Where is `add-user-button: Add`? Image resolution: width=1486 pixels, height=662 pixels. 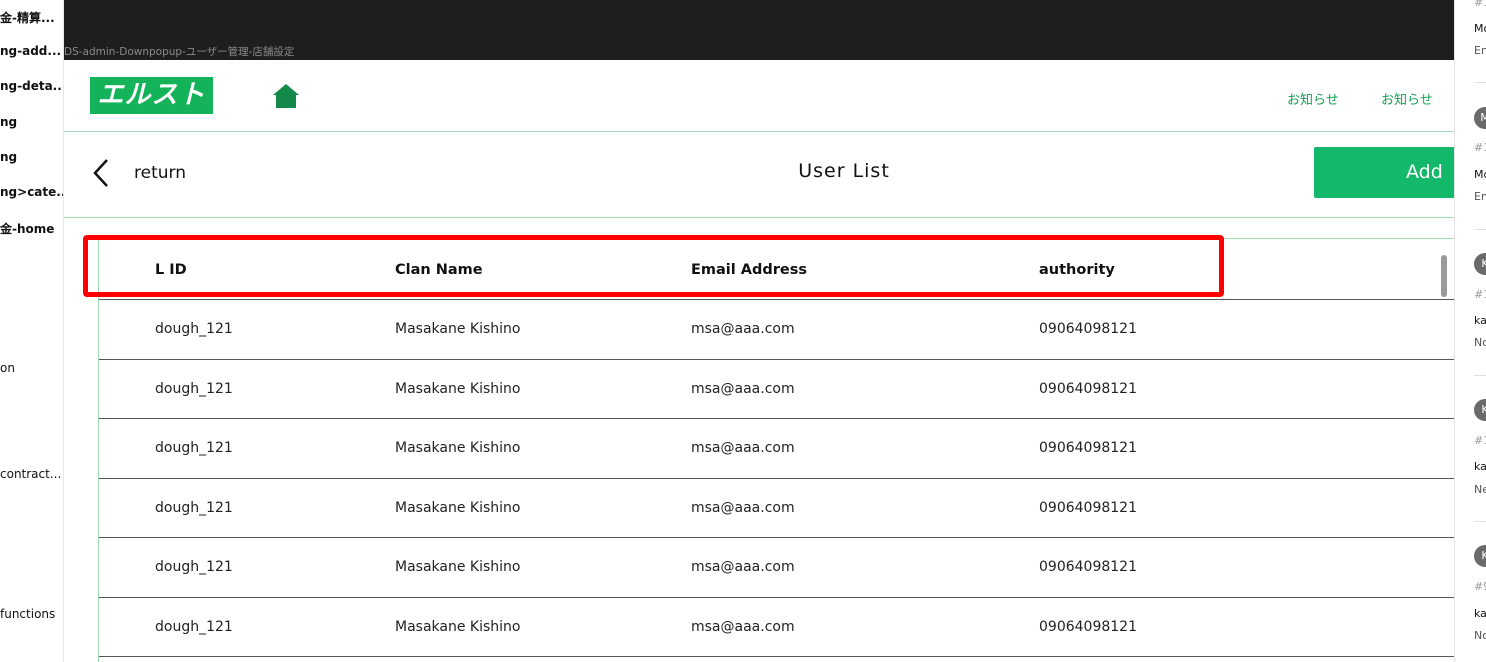 add-user-button: Add is located at coordinates (1384, 172).